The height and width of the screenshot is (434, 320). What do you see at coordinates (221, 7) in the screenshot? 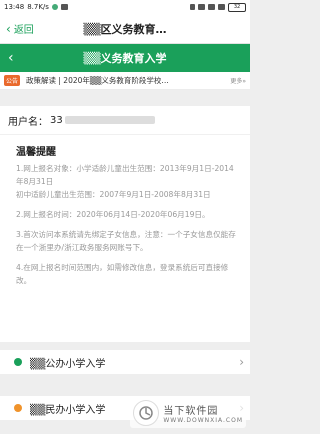
I see `wifi-icon` at bounding box center [221, 7].